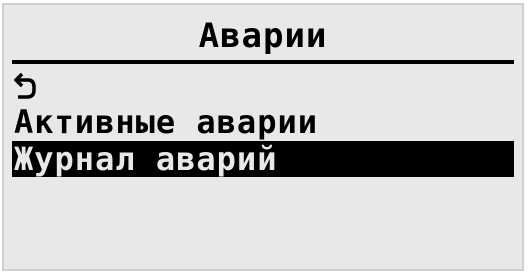 This screenshot has height=275, width=530. I want to click on menu-item-label: Активные аварии, so click(166, 122).